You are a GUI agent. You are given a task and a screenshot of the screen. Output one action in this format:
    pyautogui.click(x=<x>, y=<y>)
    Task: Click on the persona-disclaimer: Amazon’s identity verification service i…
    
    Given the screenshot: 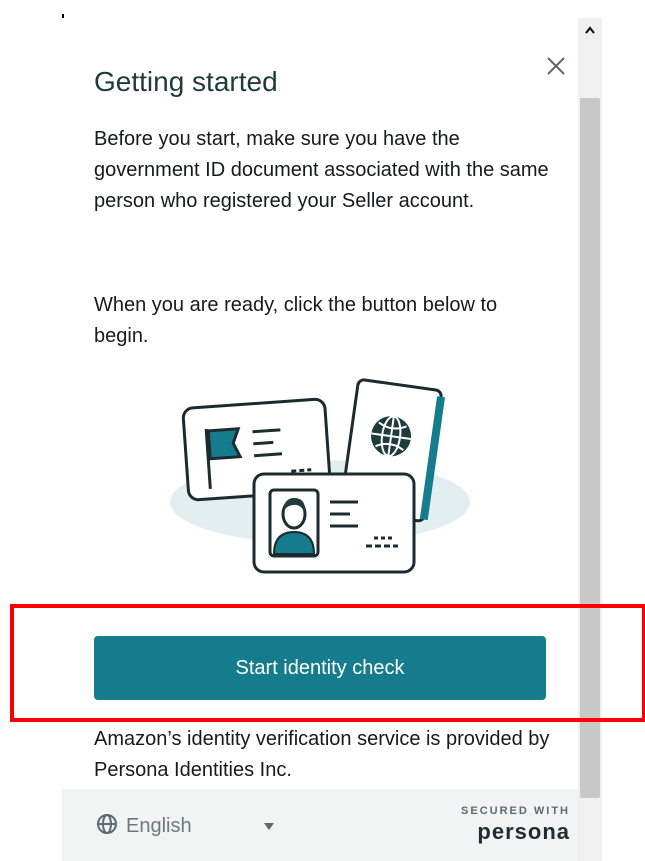 What is the action you would take?
    pyautogui.click(x=322, y=754)
    